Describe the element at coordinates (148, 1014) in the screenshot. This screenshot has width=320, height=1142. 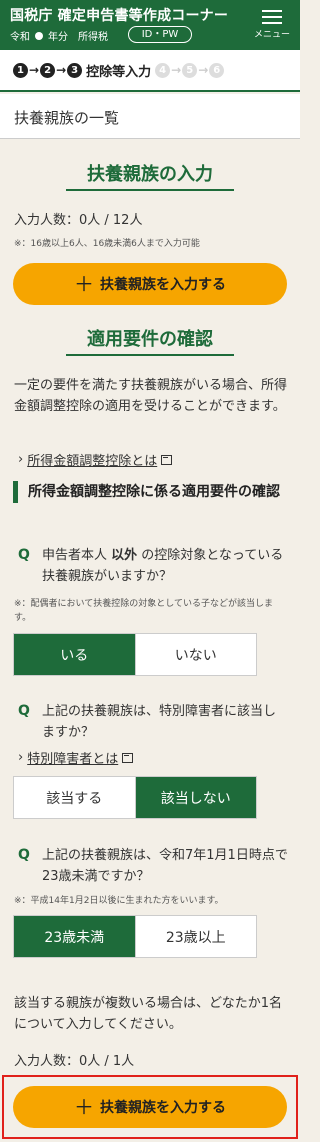
I see `multiple-relatives-note: 該当する親族が複数いる場合は、どなたか1名について入力してください。` at that location.